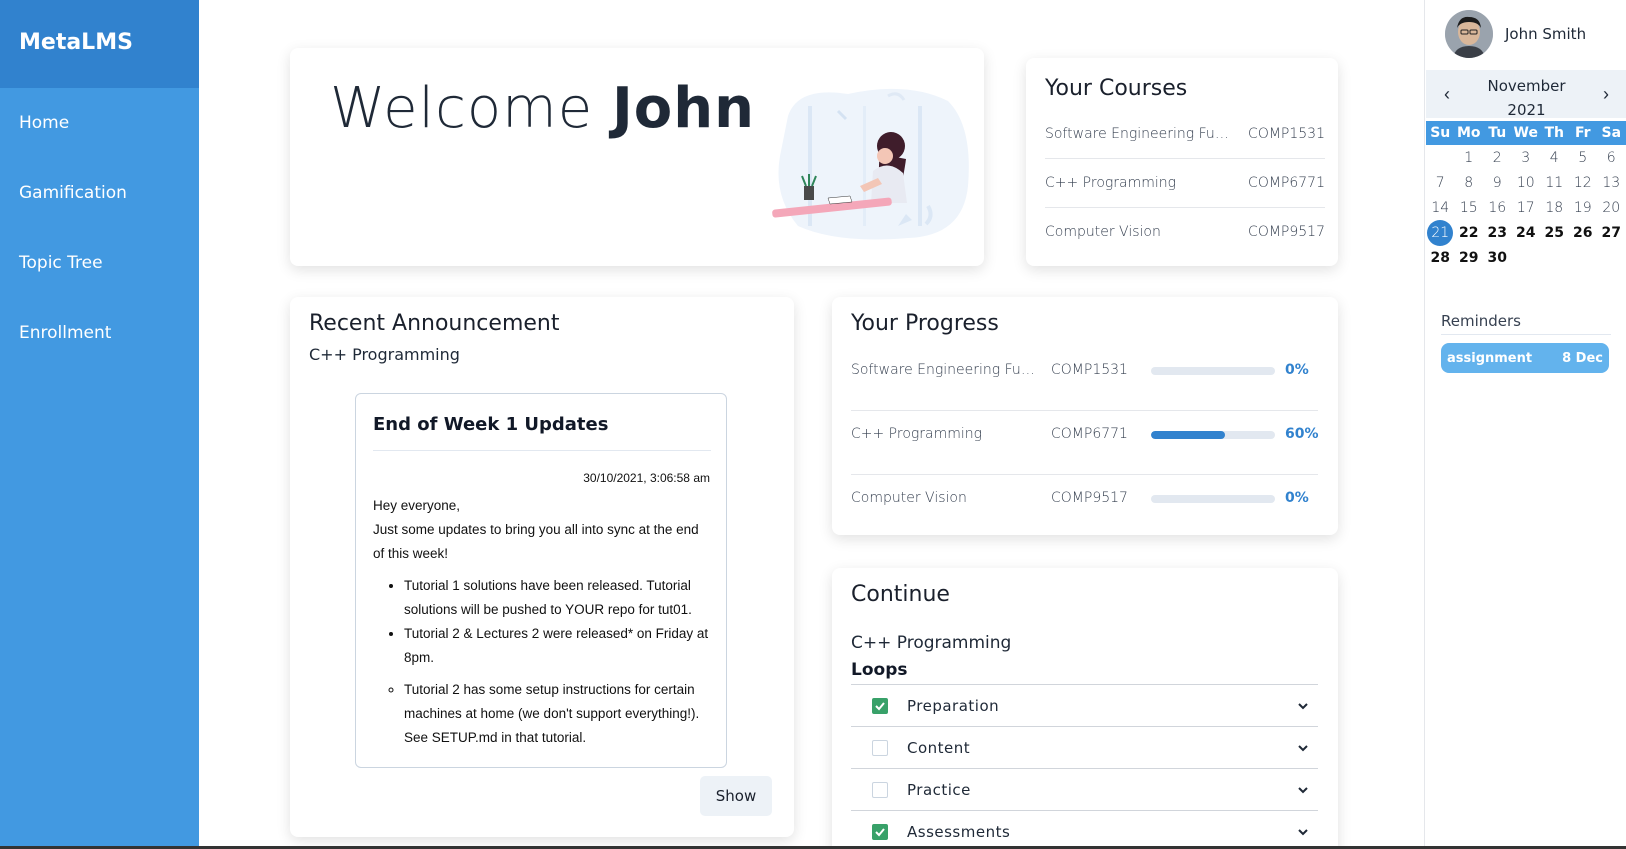 This screenshot has width=1626, height=849. I want to click on calendar-day-today: 21, so click(1440, 233).